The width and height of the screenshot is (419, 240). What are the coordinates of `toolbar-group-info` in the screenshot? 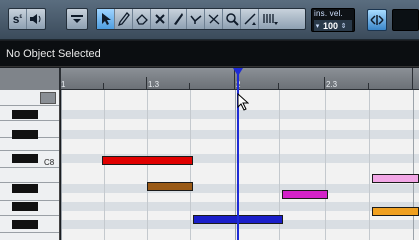 It's located at (77, 19).